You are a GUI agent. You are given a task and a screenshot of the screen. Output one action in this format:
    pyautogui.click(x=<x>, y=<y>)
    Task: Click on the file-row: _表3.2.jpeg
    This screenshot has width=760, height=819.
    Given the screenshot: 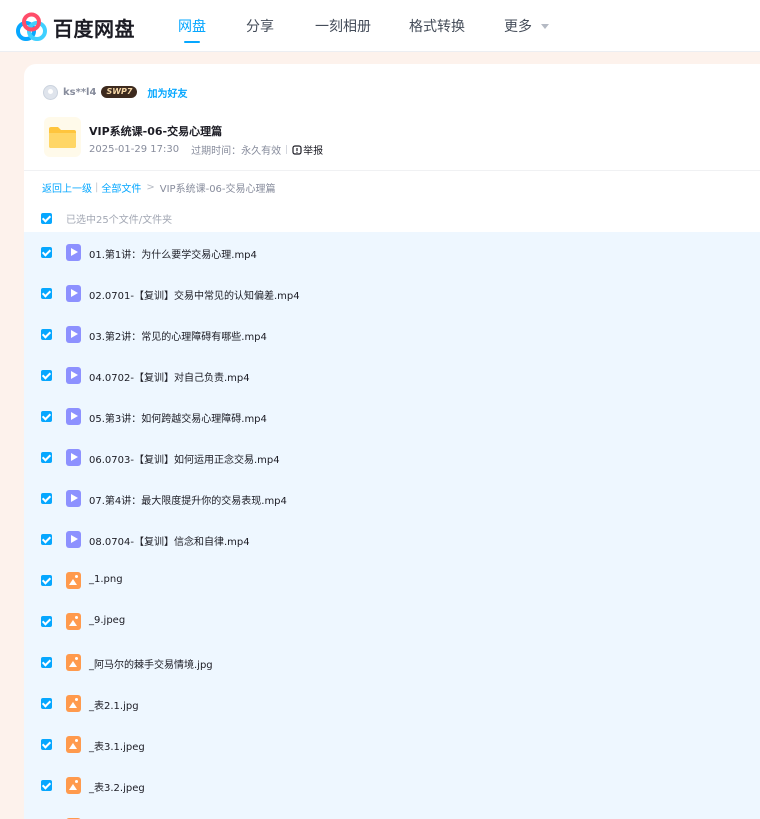 What is the action you would take?
    pyautogui.click(x=392, y=785)
    